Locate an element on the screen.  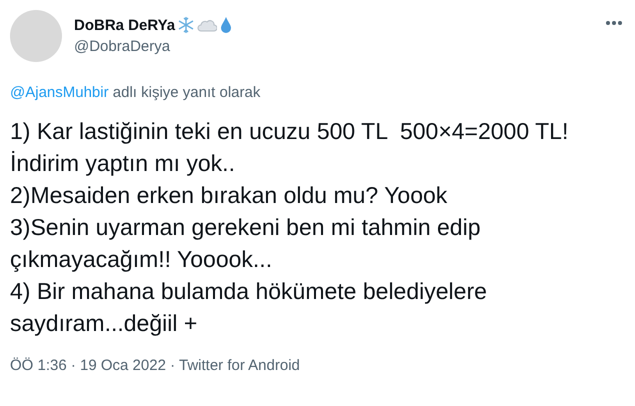
snowflake-icon is located at coordinates (186, 25).